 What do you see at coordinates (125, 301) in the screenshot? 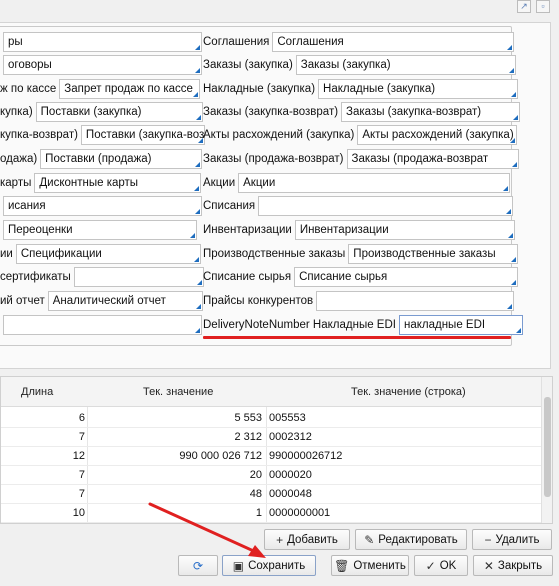
I see `analytical-report-field-input: Аналитический отчет` at bounding box center [125, 301].